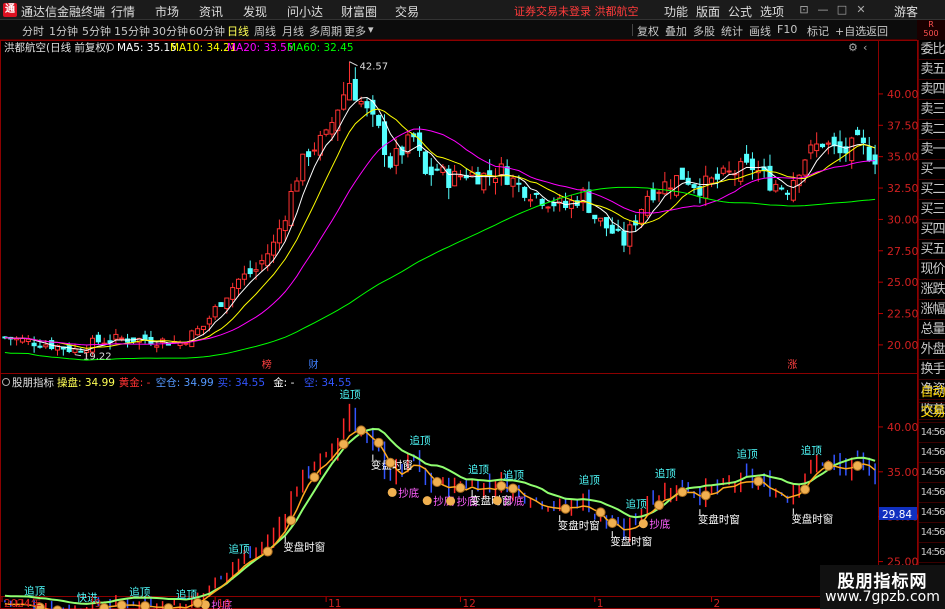 This screenshot has width=945, height=609. Describe the element at coordinates (265, 31) in the screenshot. I see `period-weekly: 周线` at that location.